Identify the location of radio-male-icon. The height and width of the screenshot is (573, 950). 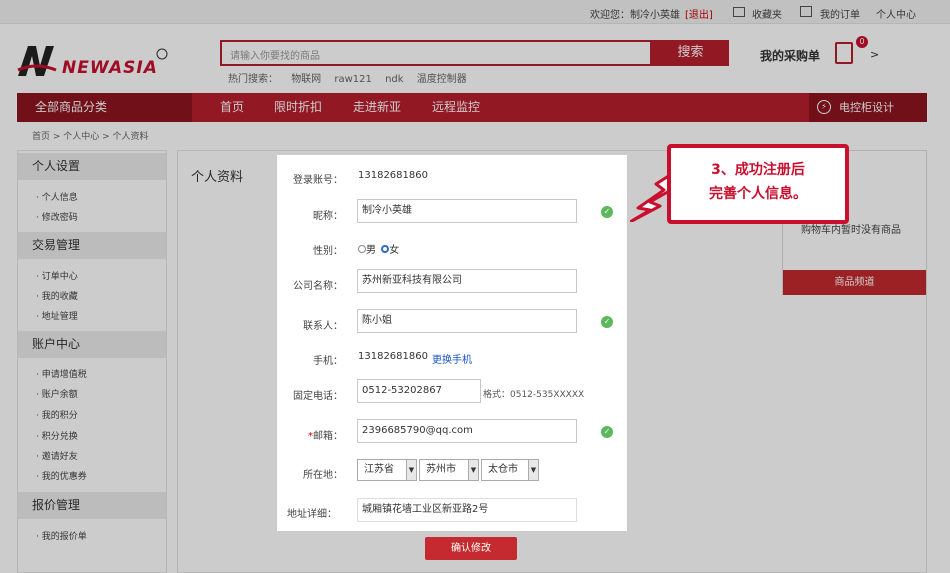
(362, 249).